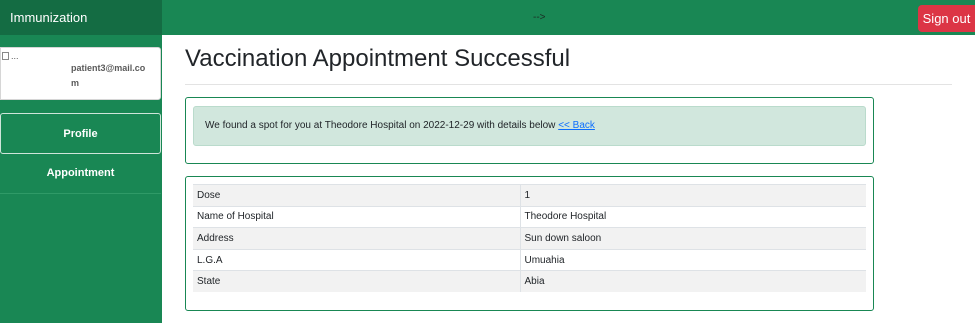 This screenshot has width=975, height=323. I want to click on back-link: << Back, so click(576, 125).